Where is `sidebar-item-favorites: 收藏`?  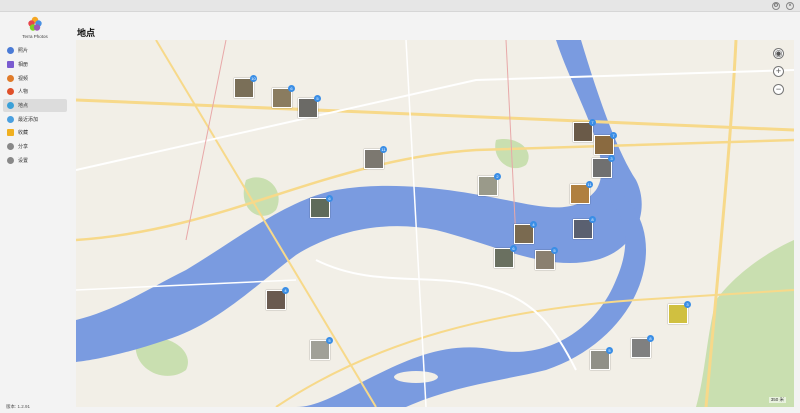 sidebar-item-favorites: 收藏 is located at coordinates (35, 133).